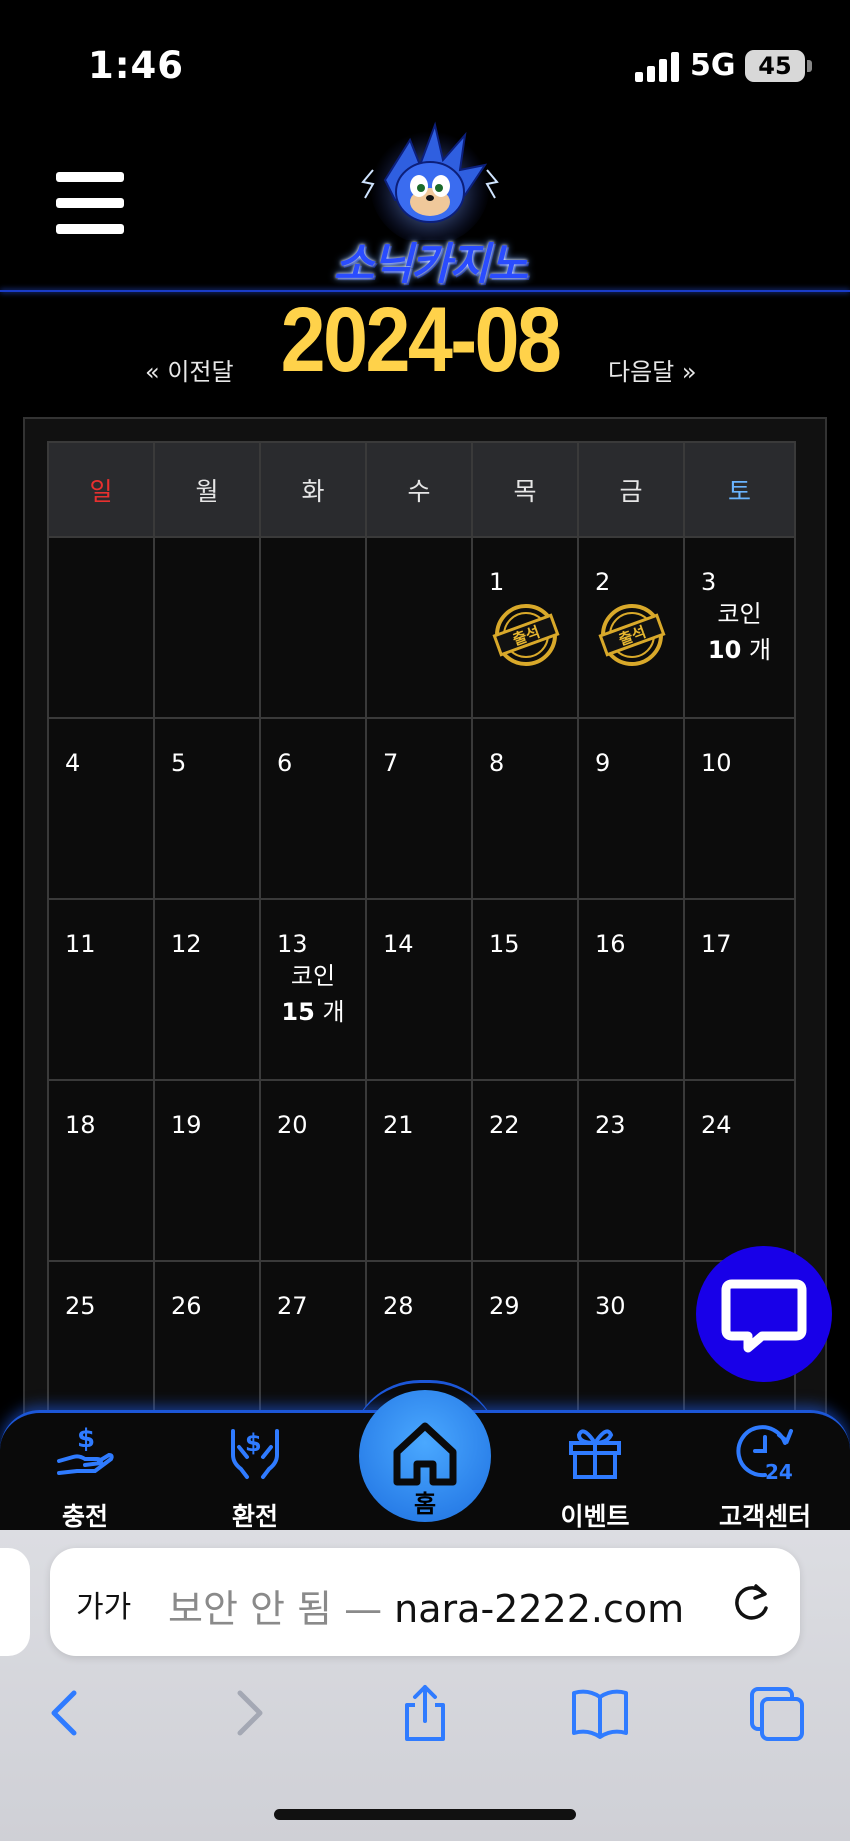 This screenshot has width=850, height=1841. I want to click on day-number: 28, so click(398, 1306).